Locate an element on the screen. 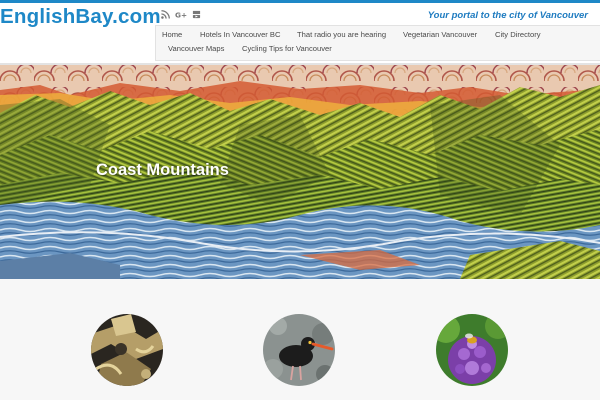 The image size is (600, 400). oystercatcher-bird-thumbnail is located at coordinates (299, 350).